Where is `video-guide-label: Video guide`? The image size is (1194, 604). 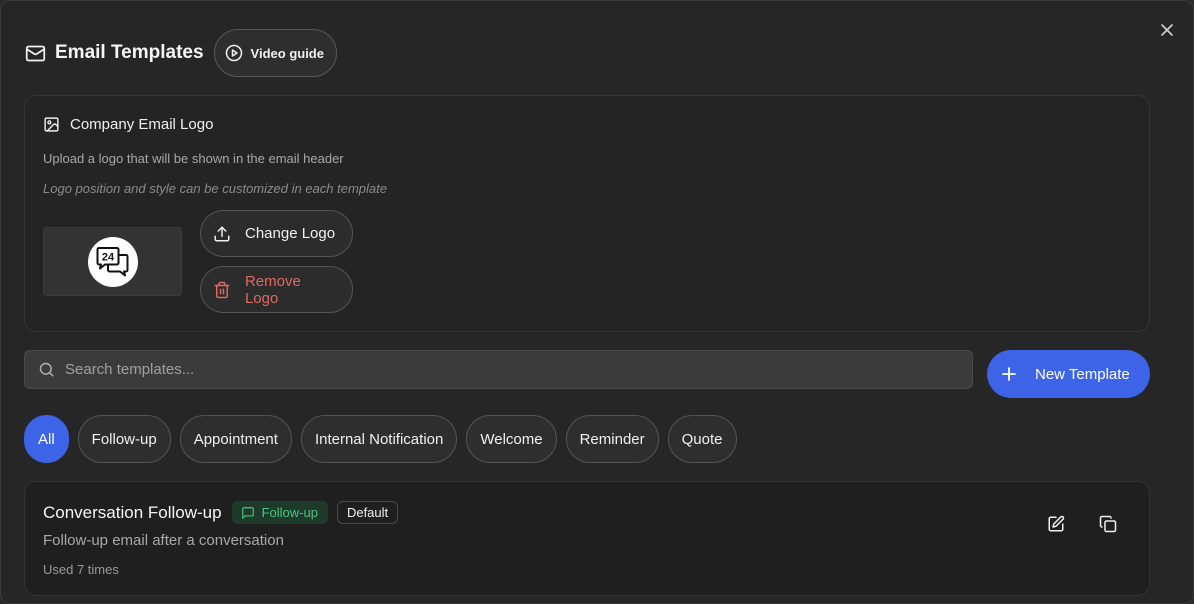 video-guide-label: Video guide is located at coordinates (287, 53).